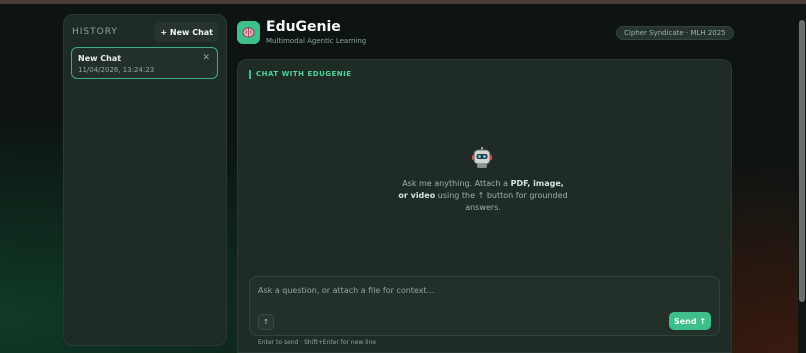  I want to click on history-item-date: 11/04/2026, 13:24:23, so click(116, 70).